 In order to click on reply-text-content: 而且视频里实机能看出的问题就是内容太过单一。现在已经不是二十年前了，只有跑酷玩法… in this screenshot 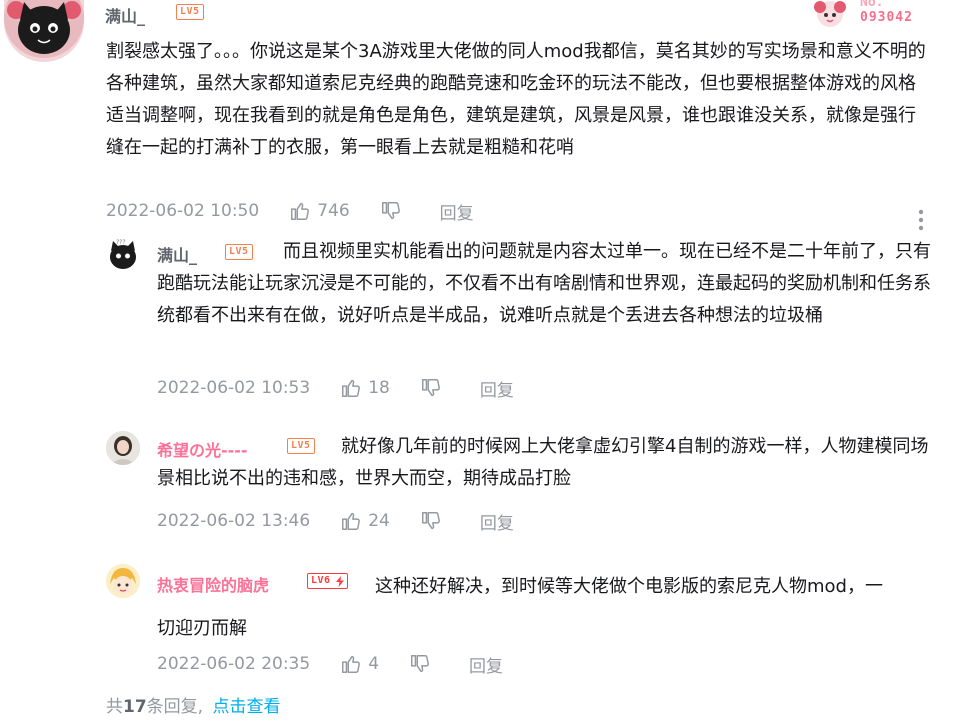, I will do `click(544, 283)`.